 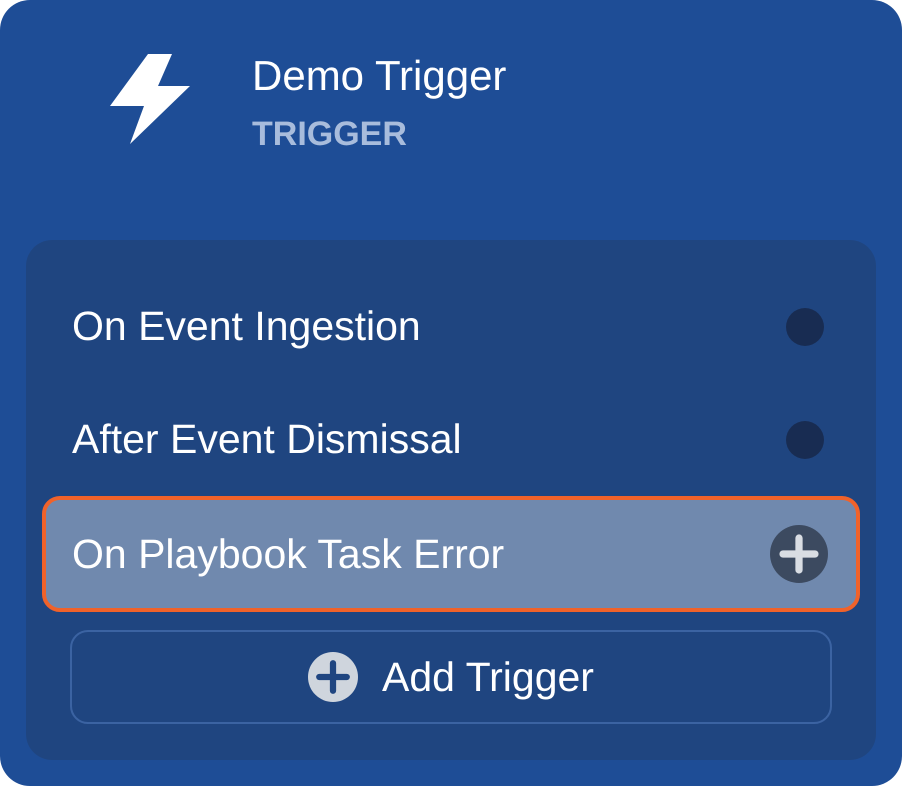 I want to click on trigger-item: On Playbook Task Error, so click(x=451, y=554).